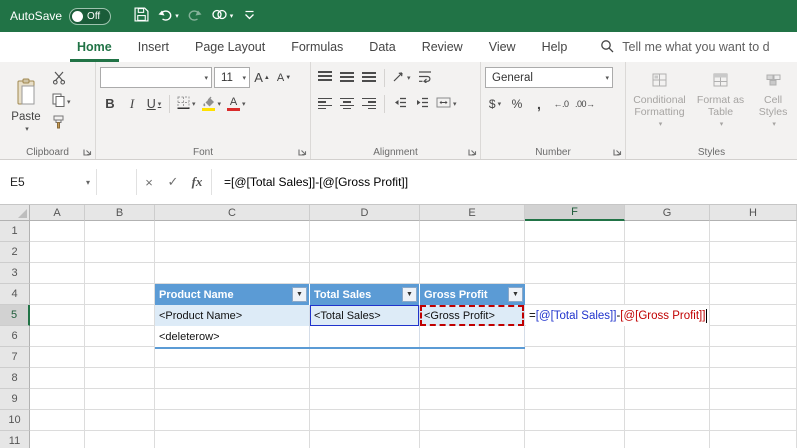 The height and width of the screenshot is (448, 797). Describe the element at coordinates (149, 182) in the screenshot. I see `cancel-button: ×` at that location.